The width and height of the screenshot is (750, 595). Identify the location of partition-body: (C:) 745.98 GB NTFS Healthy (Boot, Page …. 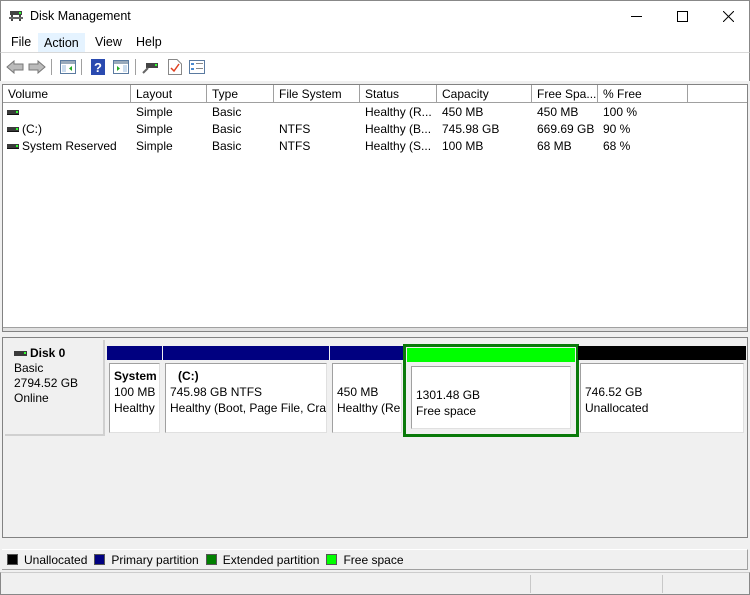
(246, 398).